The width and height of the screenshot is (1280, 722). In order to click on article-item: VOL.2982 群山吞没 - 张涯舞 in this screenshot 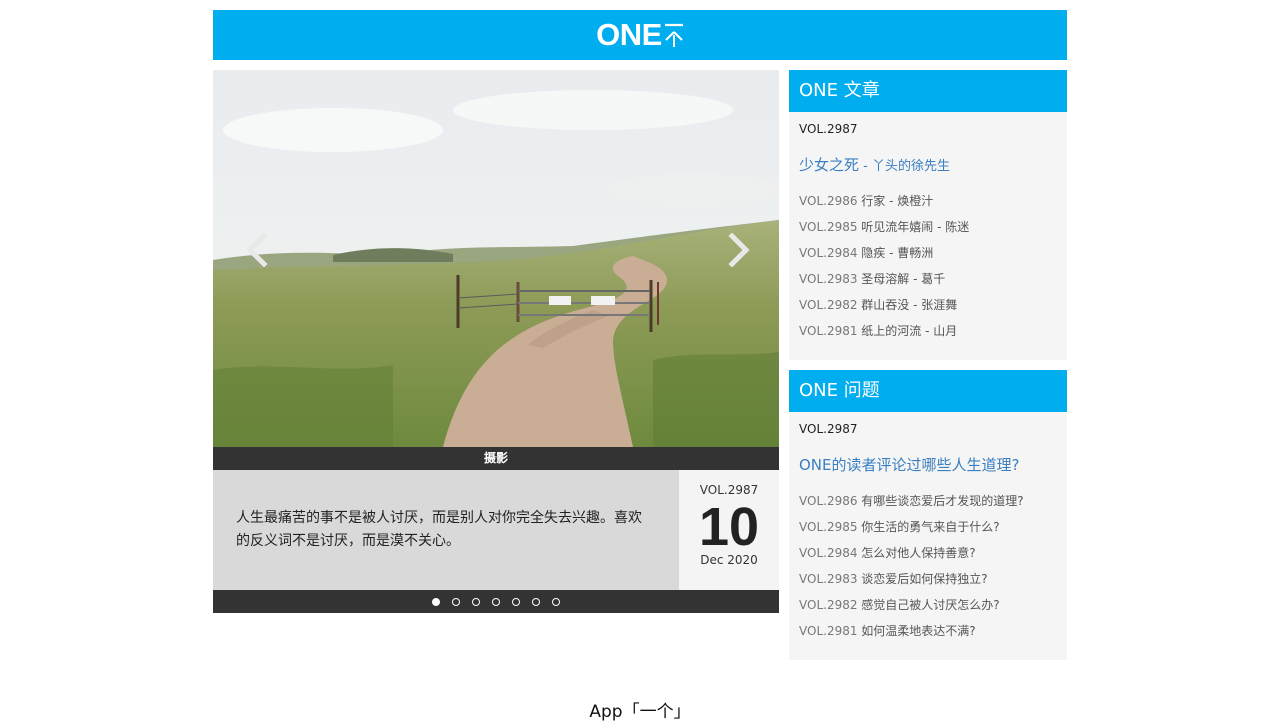, I will do `click(933, 310)`.